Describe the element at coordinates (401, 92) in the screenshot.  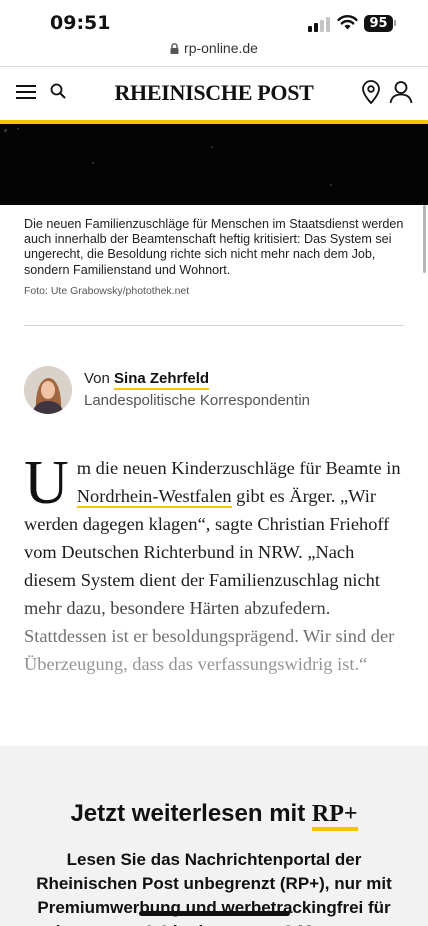
I see `user-account-icon` at that location.